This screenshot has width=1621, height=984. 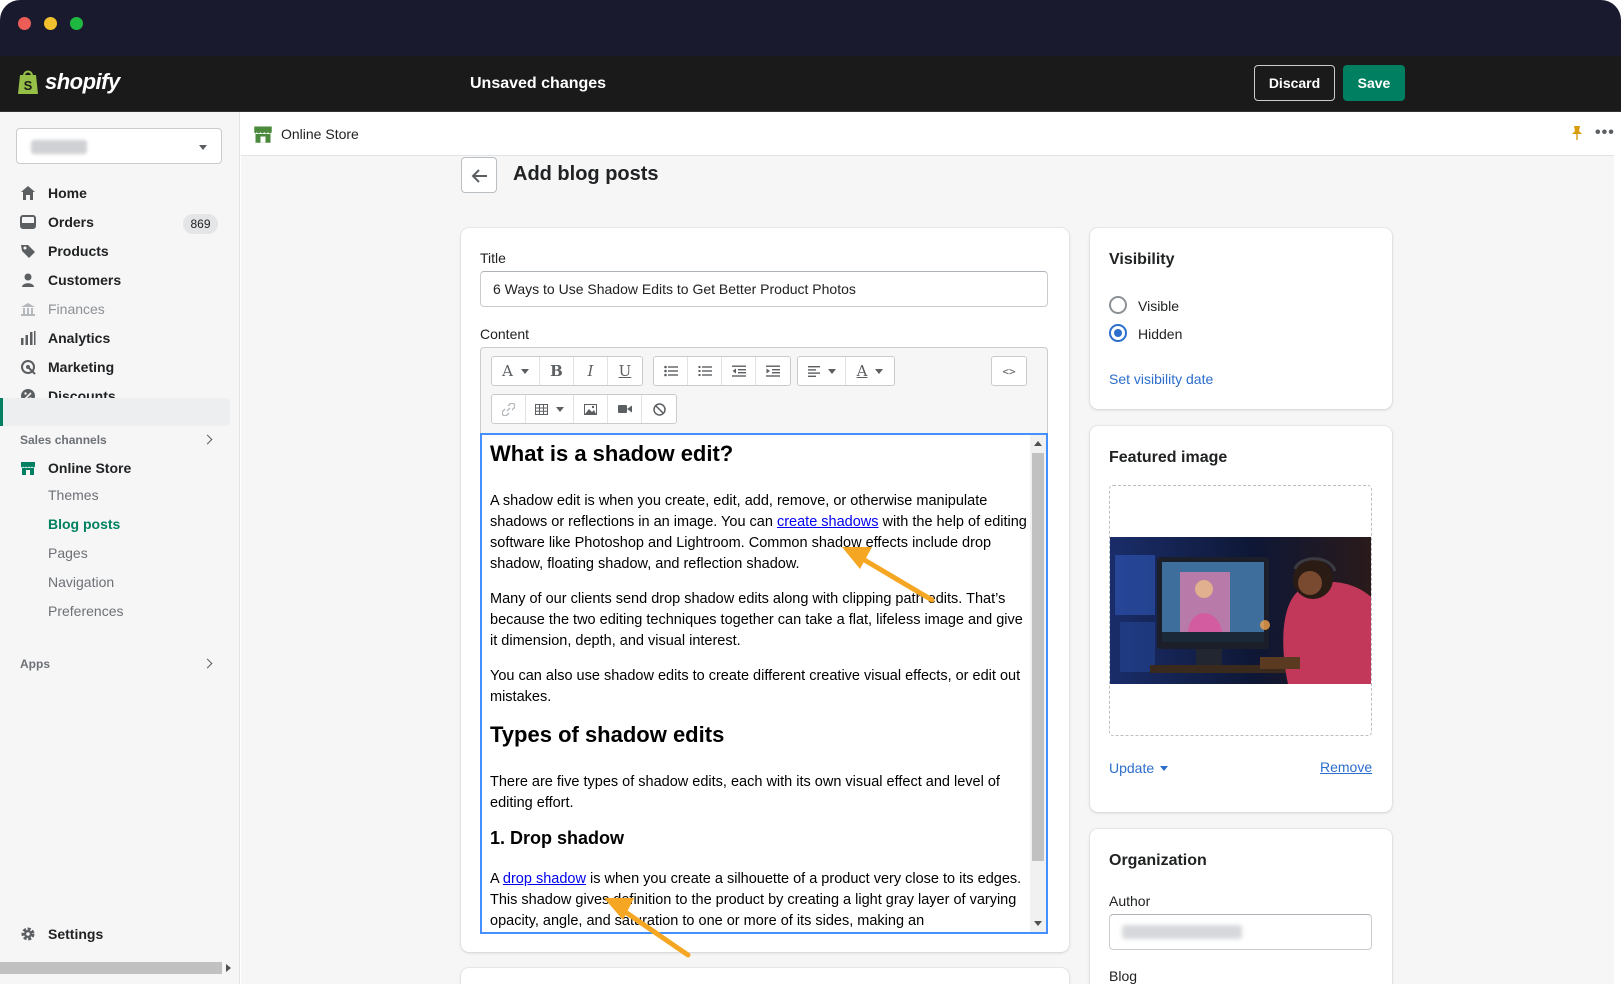 What do you see at coordinates (1240, 610) in the screenshot?
I see `featured-image-thumbnail` at bounding box center [1240, 610].